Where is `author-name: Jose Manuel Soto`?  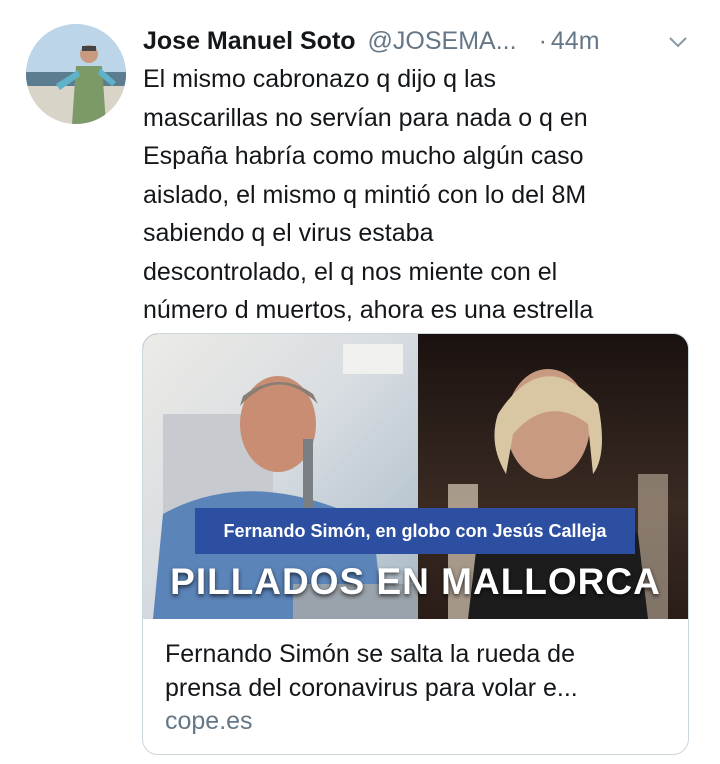 author-name: Jose Manuel Soto is located at coordinates (249, 41).